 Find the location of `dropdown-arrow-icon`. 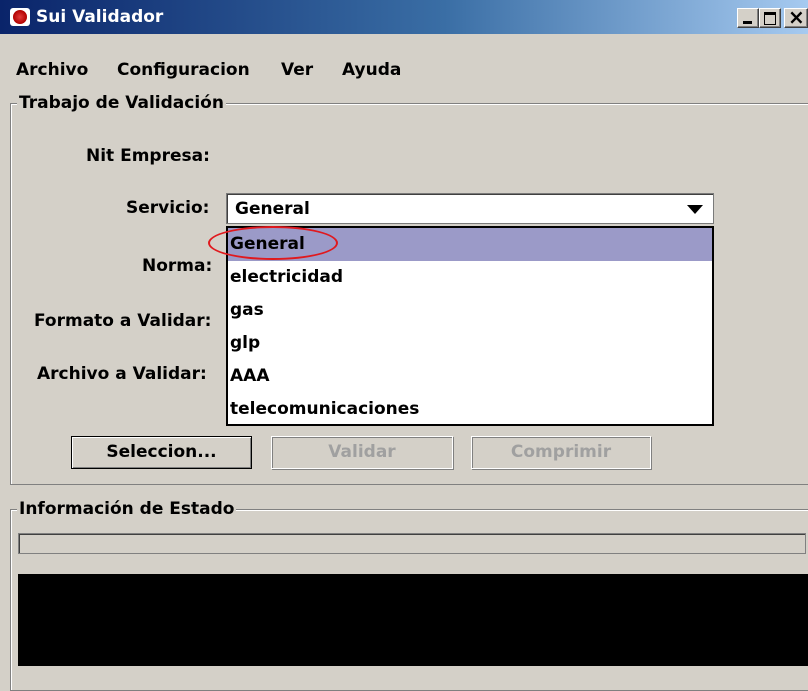

dropdown-arrow-icon is located at coordinates (695, 209).